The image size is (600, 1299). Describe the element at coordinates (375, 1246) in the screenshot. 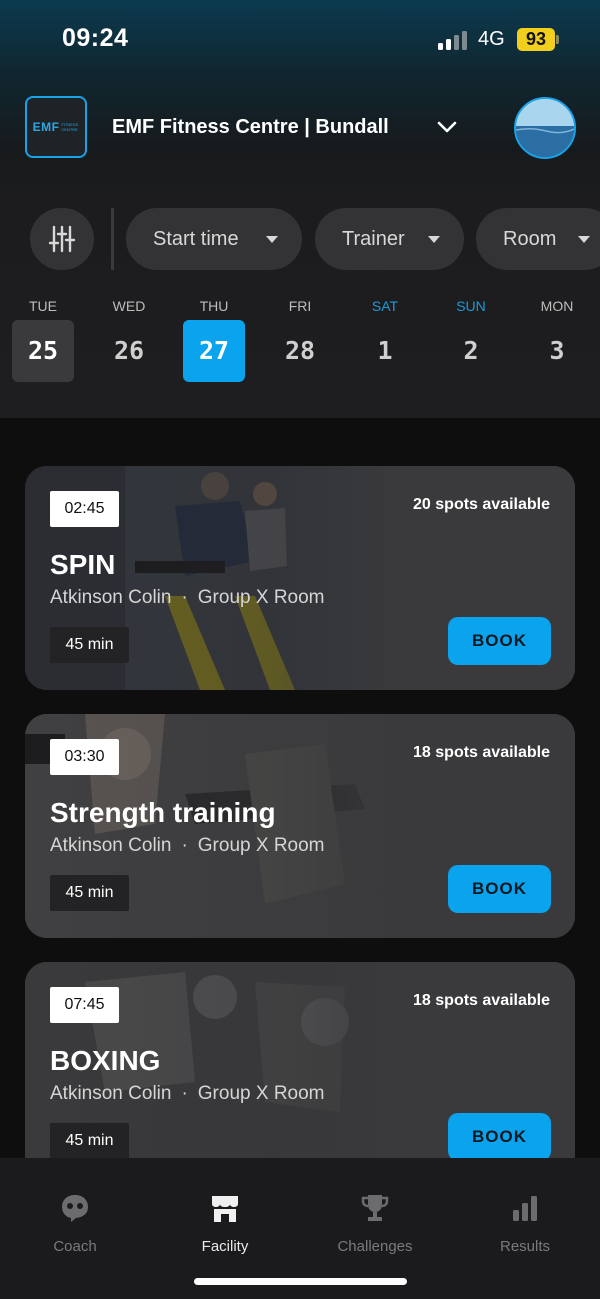

I see `tab-label: Challenges` at that location.